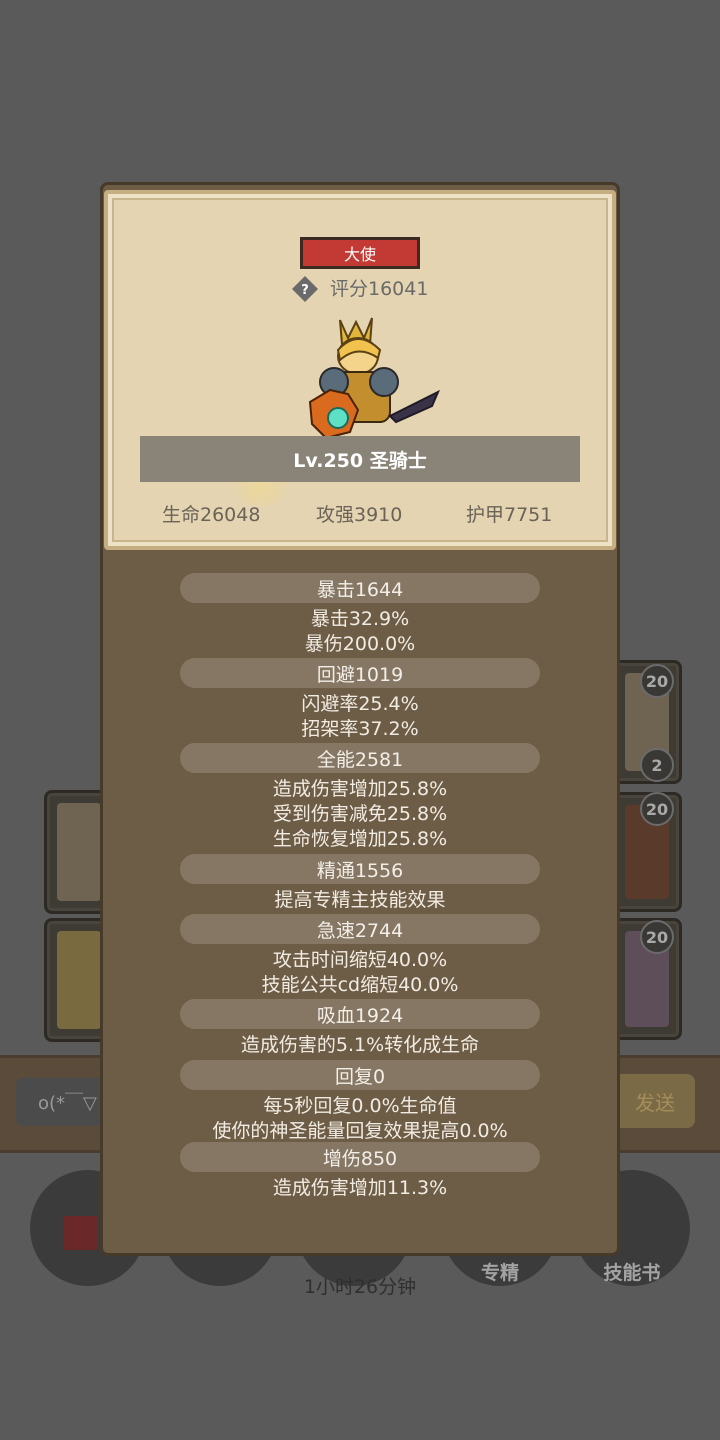 Image resolution: width=720 pixels, height=1440 pixels. Describe the element at coordinates (632, 1273) in the screenshot. I see `nav-label-skillbook: 技能书` at that location.